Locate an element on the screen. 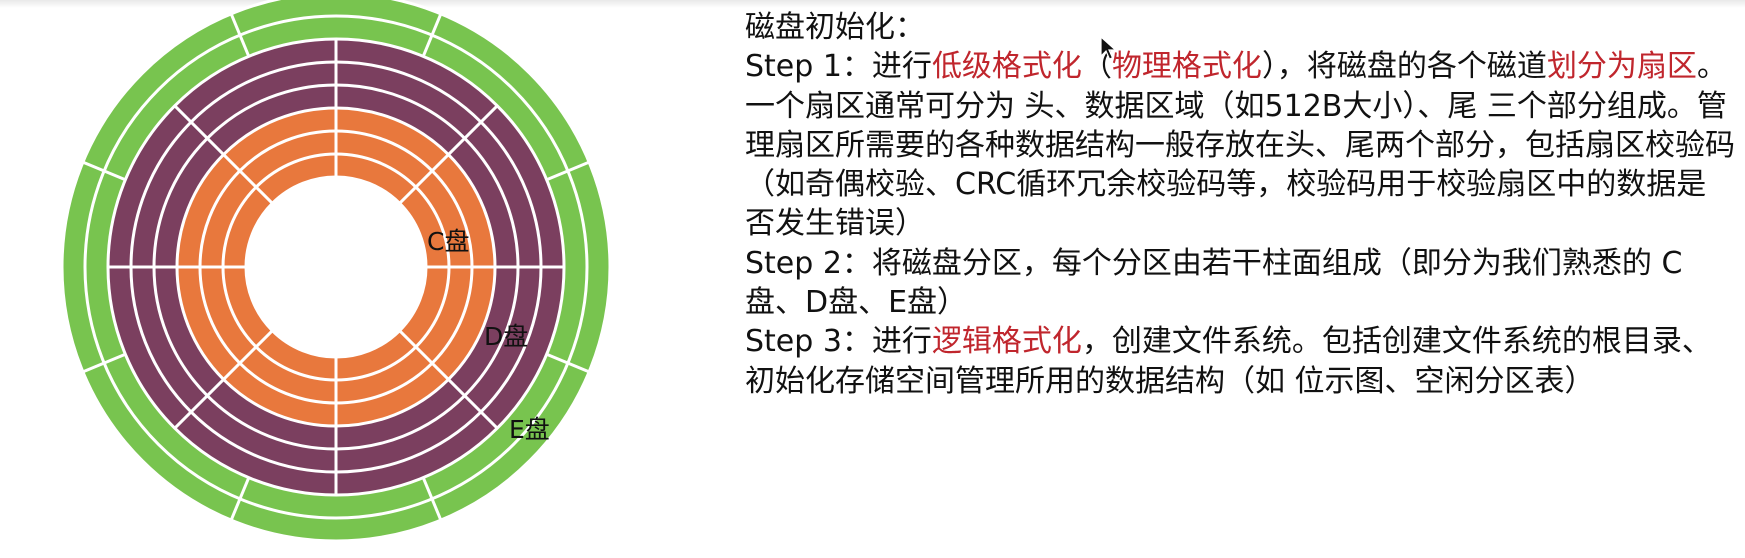  step-1-lead: Step 1：进行 is located at coordinates (838, 67).